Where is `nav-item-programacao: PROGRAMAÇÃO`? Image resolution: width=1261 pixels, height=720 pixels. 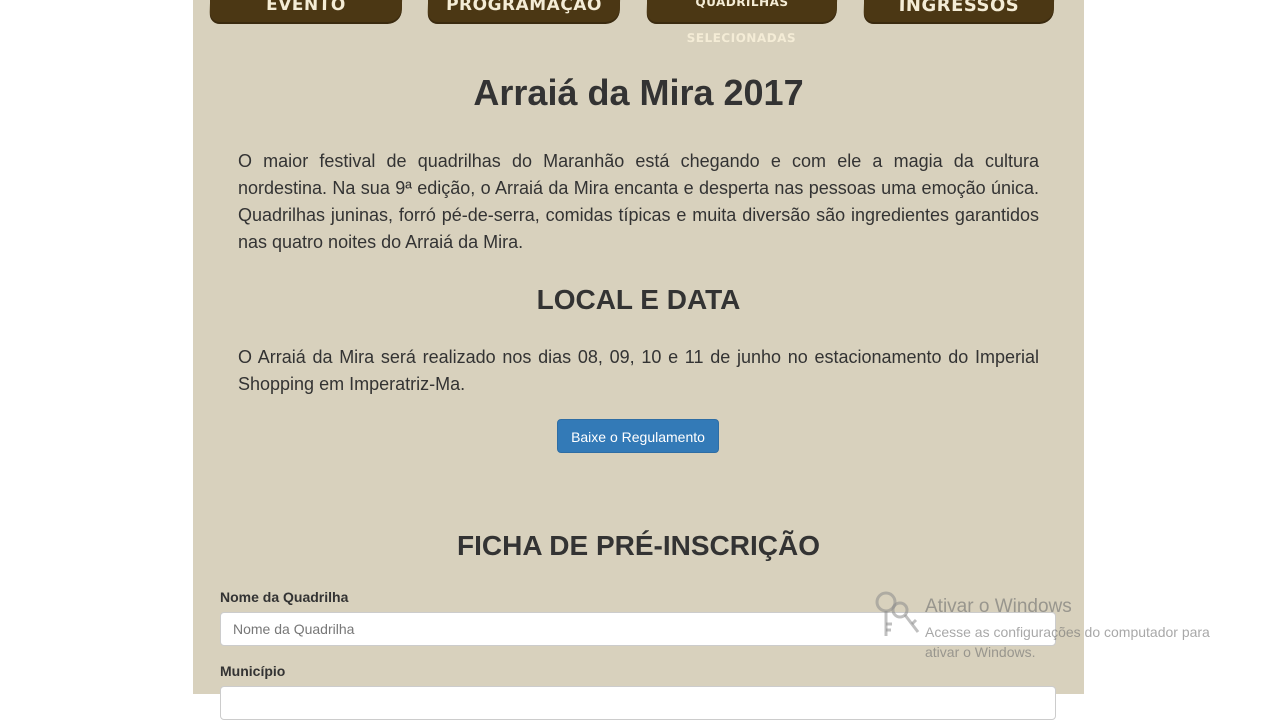
nav-item-programacao: PROGRAMAÇÃO is located at coordinates (524, 11).